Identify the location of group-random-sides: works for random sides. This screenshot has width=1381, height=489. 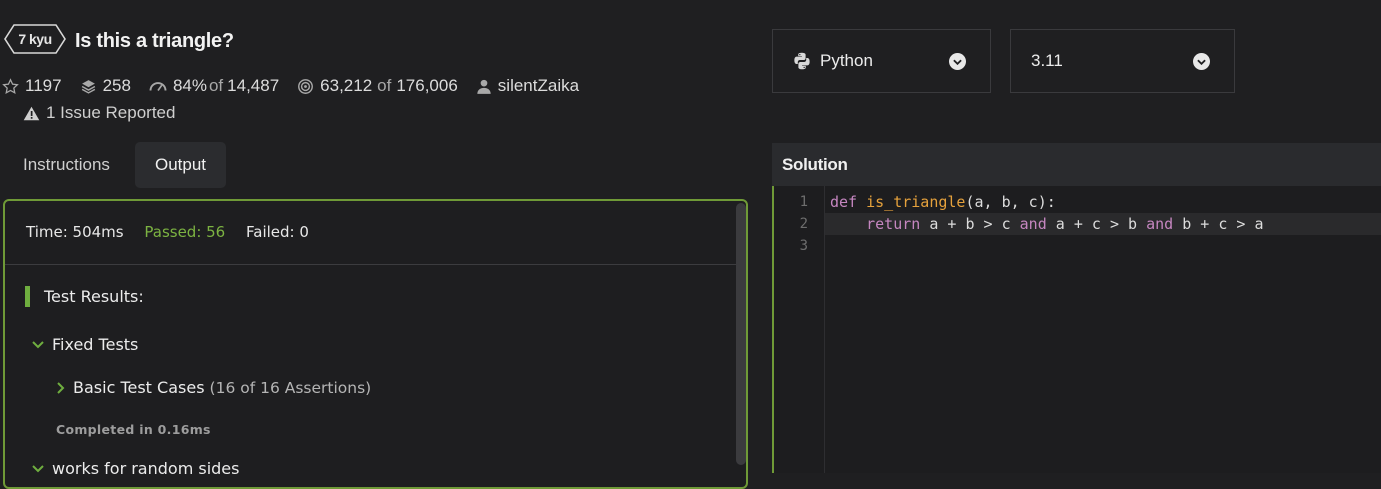
(135, 468).